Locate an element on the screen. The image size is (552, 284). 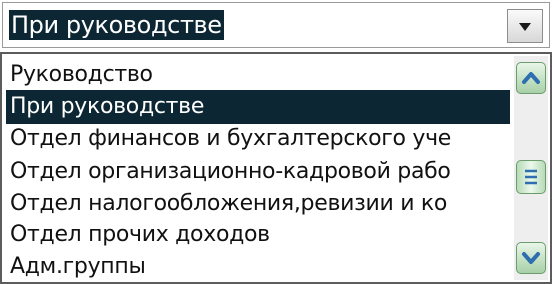
triangle-down-icon is located at coordinates (525, 27).